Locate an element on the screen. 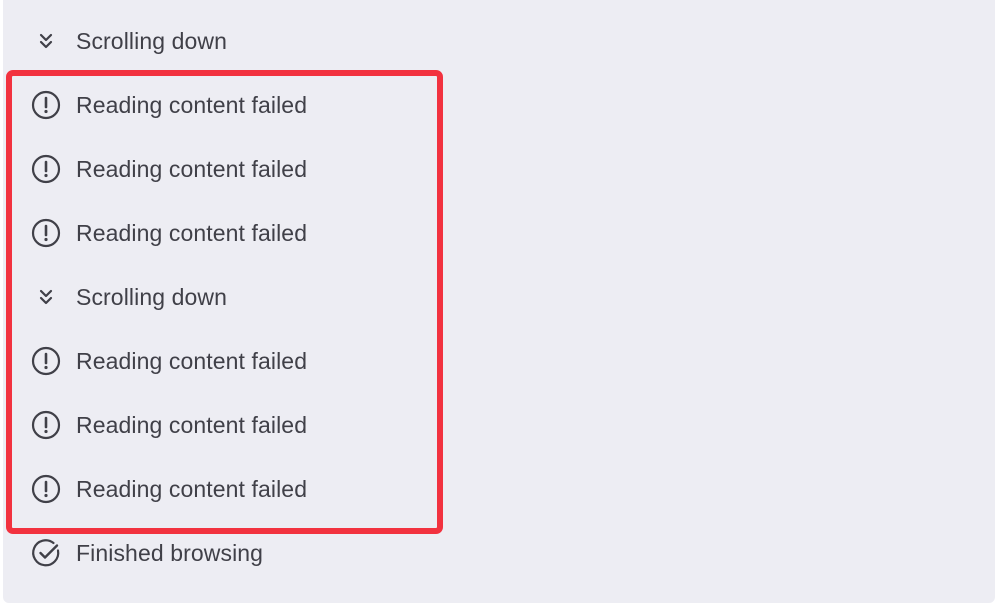  step-label: Finished browsing is located at coordinates (170, 552).